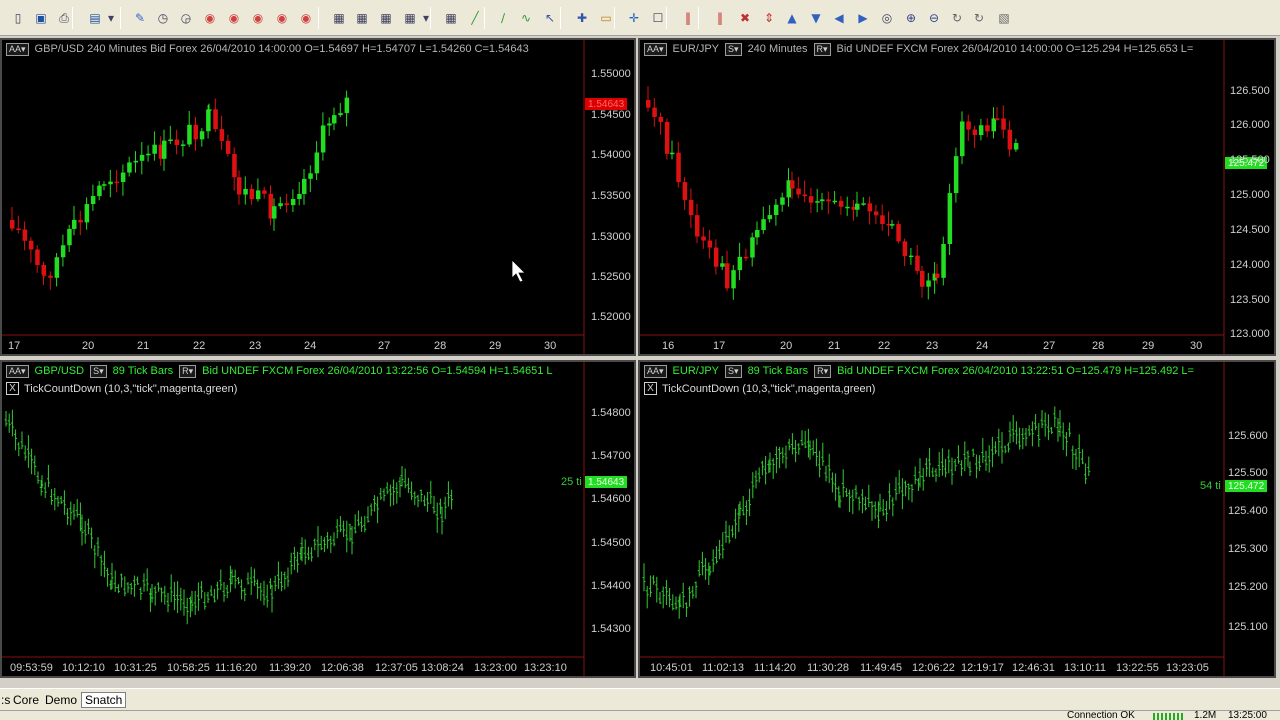 The width and height of the screenshot is (1280, 720). Describe the element at coordinates (1004, 18) in the screenshot. I see `eraser-button: ▧` at that location.